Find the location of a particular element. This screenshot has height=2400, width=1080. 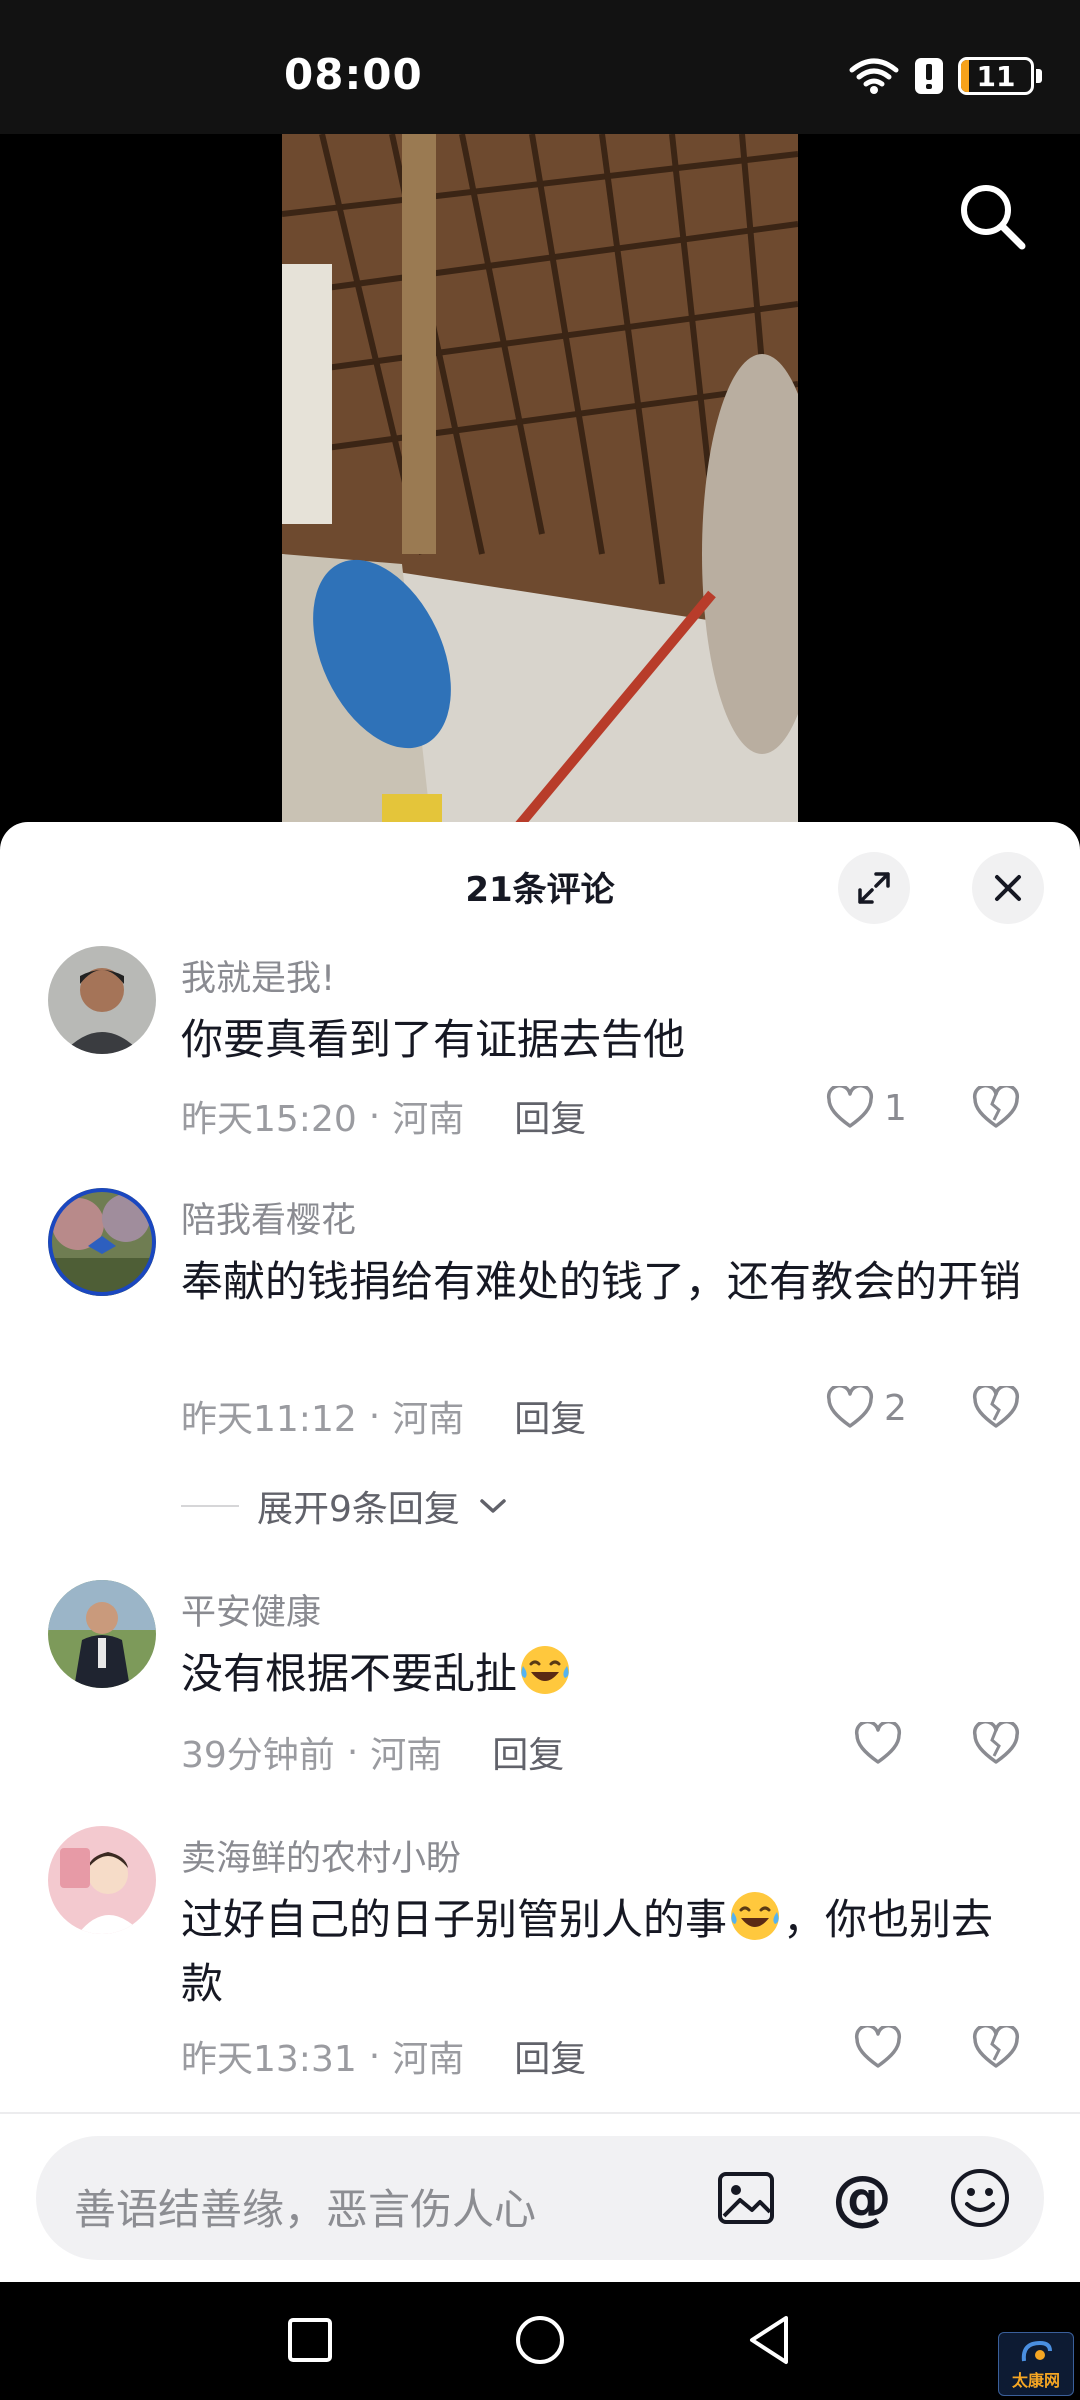

comment-username: 平安健康 is located at coordinates (251, 1609).